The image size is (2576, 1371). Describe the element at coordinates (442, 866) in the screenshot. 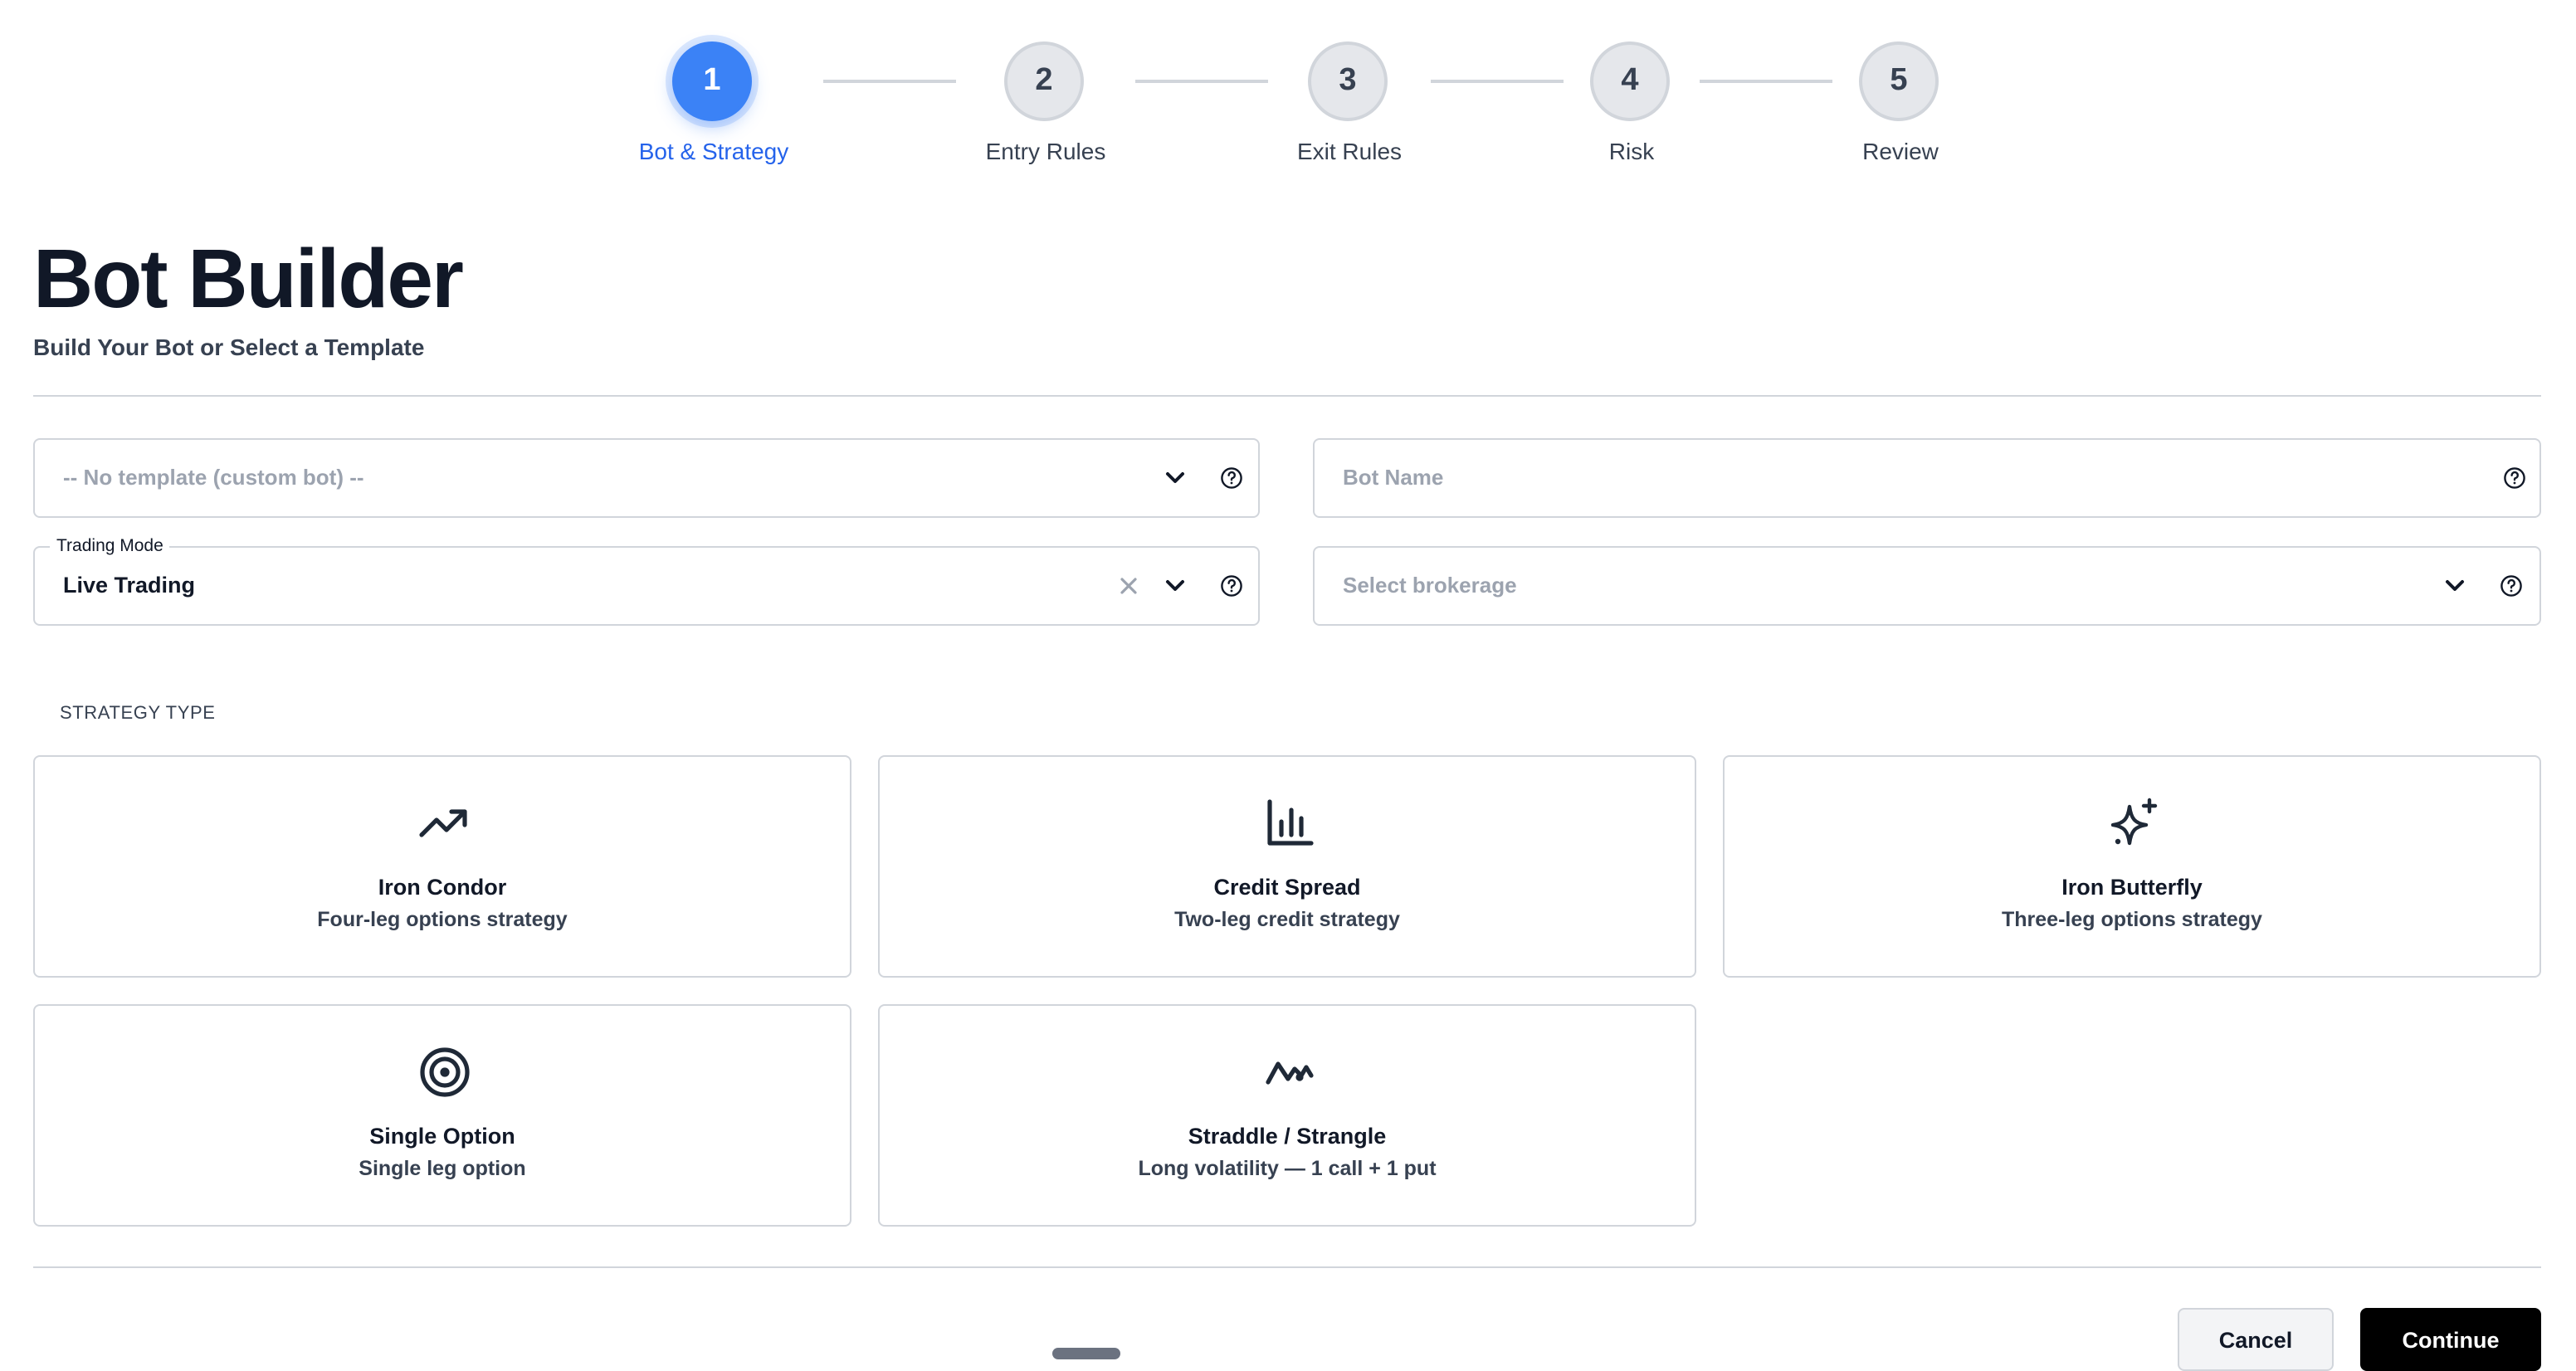

I see `strategy-card-iron-condor: Iron Condor Four-leg options strategy` at that location.